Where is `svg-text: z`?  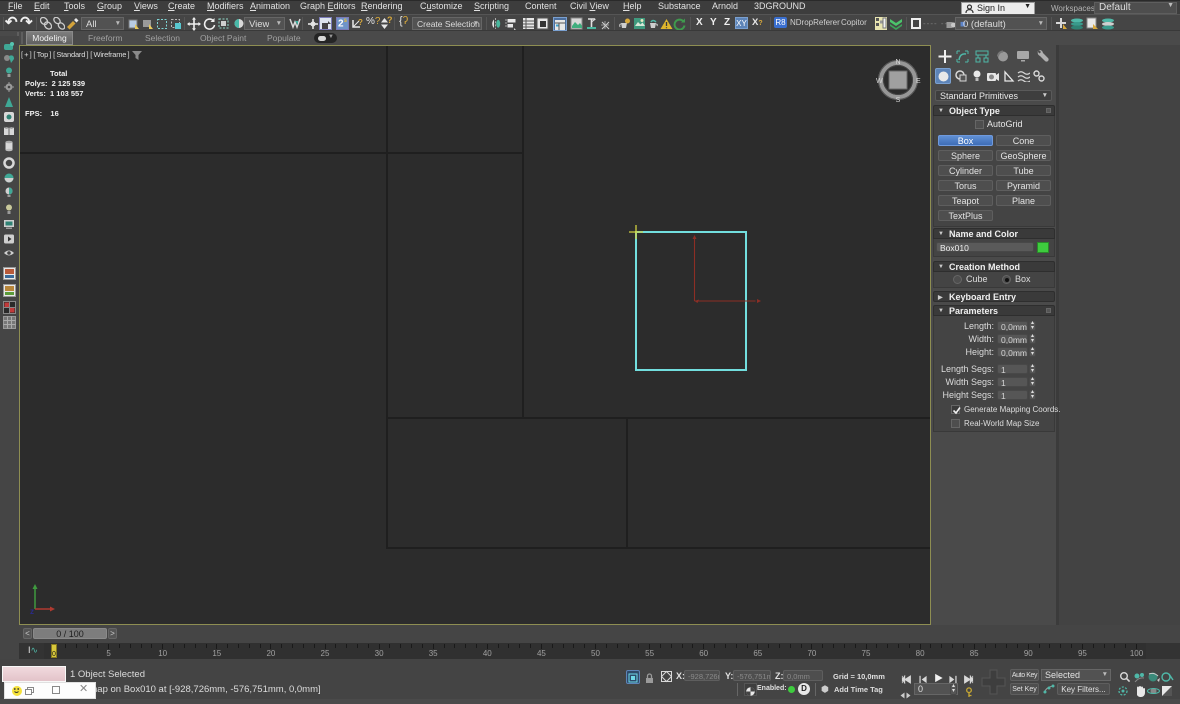
svg-text: z is located at coordinates (32, 611).